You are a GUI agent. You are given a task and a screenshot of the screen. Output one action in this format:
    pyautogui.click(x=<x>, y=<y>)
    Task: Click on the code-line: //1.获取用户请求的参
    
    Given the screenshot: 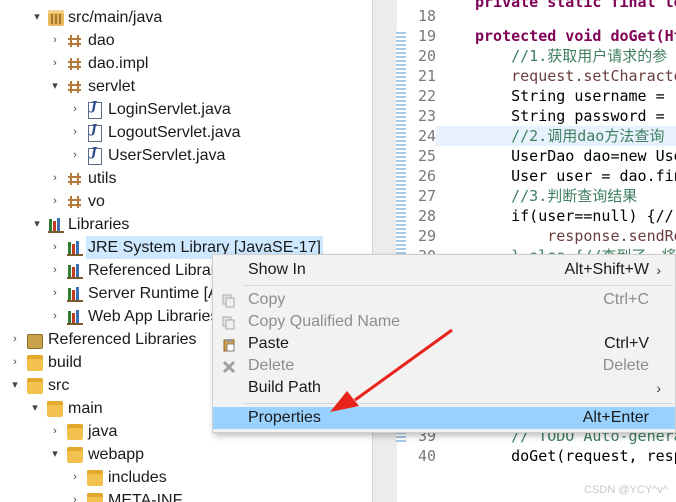 What is the action you would take?
    pyautogui.click(x=571, y=56)
    